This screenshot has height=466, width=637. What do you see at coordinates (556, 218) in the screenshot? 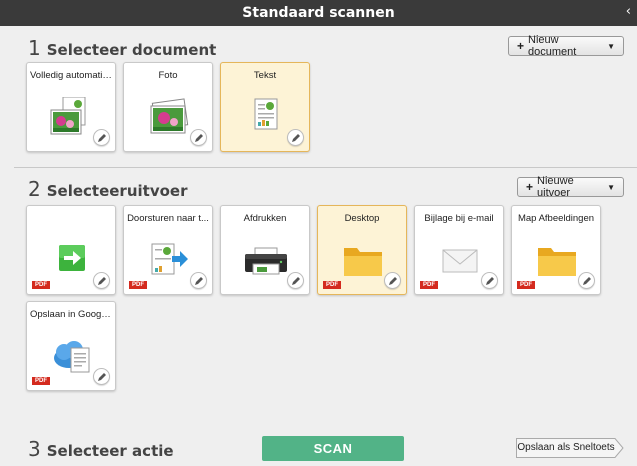
I see `card-label: Map Afbeeldingen` at bounding box center [556, 218].